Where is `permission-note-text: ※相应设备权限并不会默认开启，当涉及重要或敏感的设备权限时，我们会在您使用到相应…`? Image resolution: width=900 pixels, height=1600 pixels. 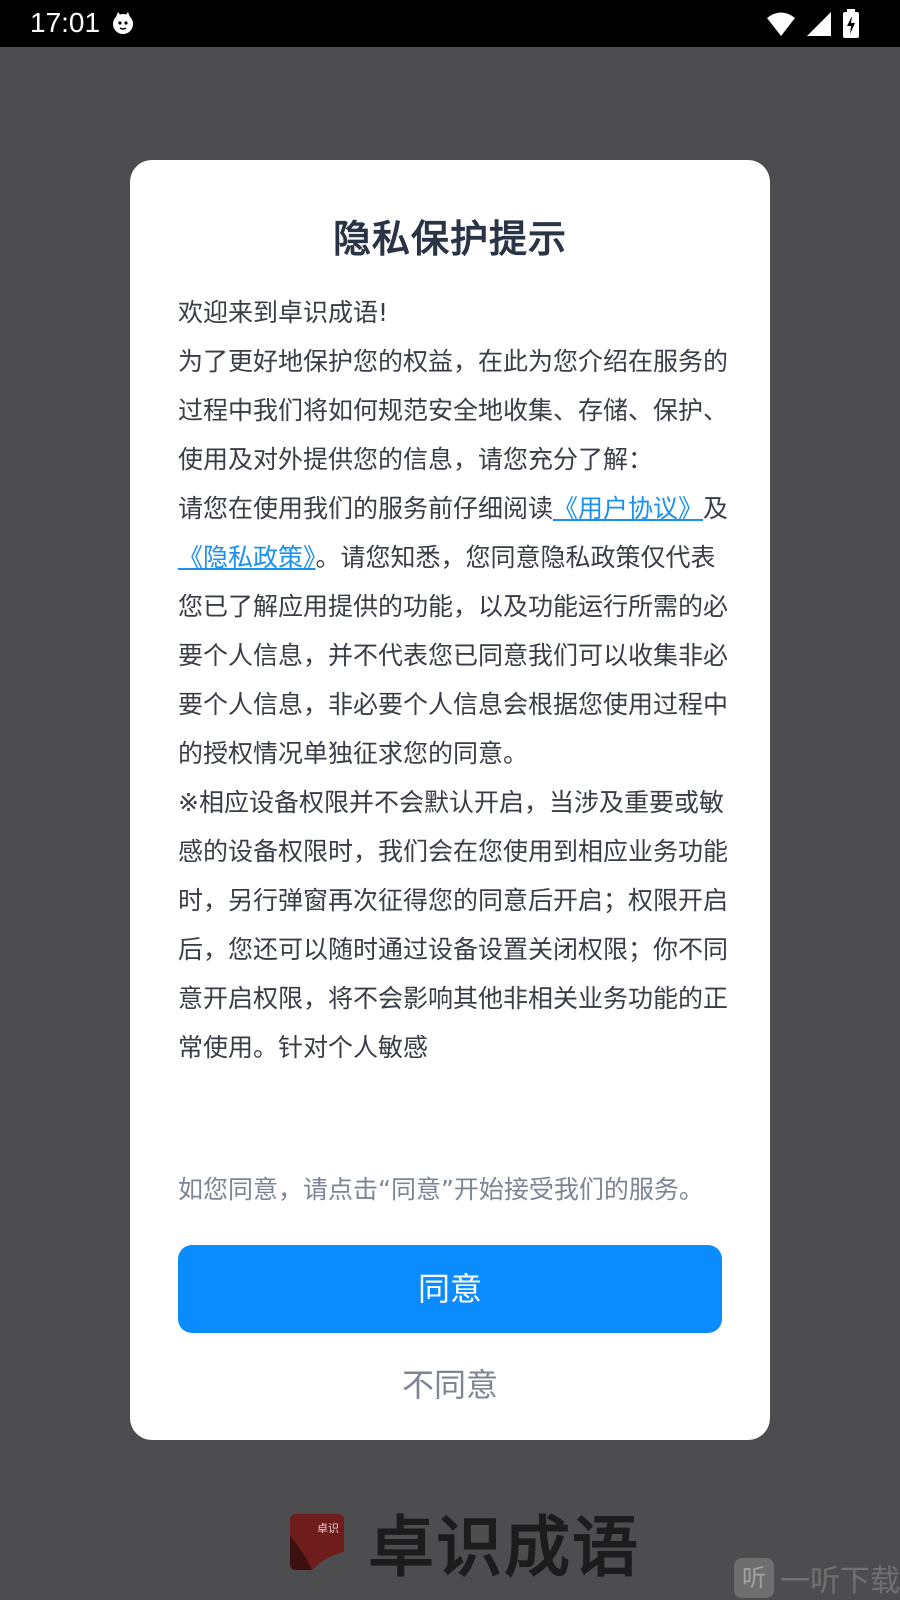
permission-note-text: ※相应设备权限并不会默认开启，当涉及重要或敏感的设备权限时，我们会在您使用到相应… is located at coordinates (453, 925).